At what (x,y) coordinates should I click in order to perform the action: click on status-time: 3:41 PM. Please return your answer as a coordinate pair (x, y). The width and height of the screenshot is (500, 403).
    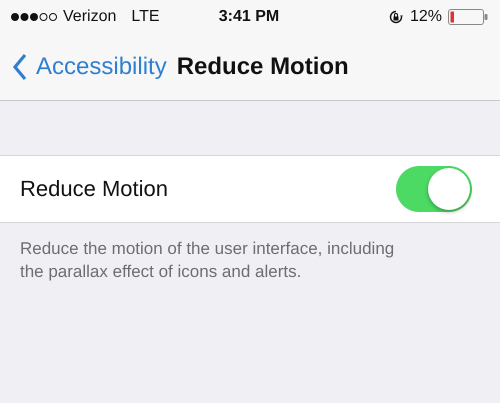
    Looking at the image, I should click on (249, 17).